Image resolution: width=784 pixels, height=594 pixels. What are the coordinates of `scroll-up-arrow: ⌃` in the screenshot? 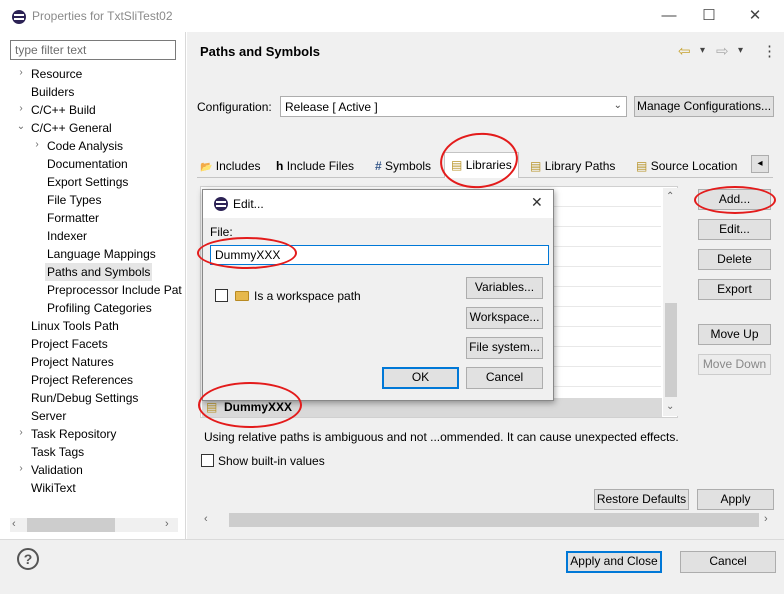 It's located at (670, 196).